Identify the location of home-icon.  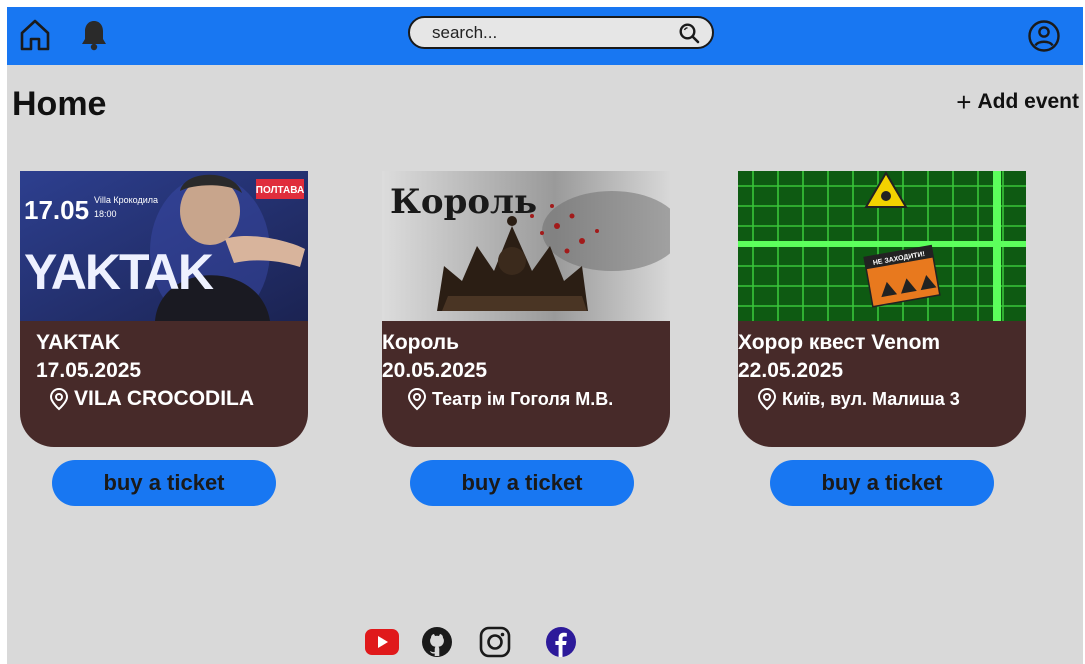
(35, 35).